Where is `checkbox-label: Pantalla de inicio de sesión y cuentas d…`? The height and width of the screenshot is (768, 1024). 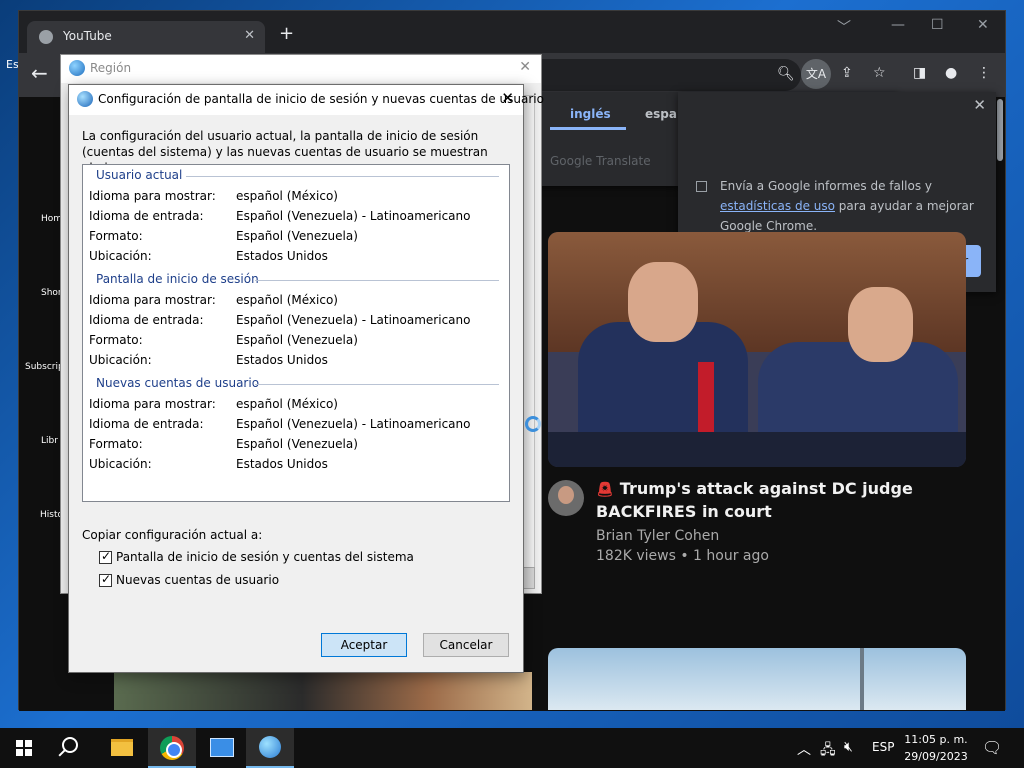
checkbox-label: Pantalla de inicio de sesión y cuentas d… is located at coordinates (265, 557).